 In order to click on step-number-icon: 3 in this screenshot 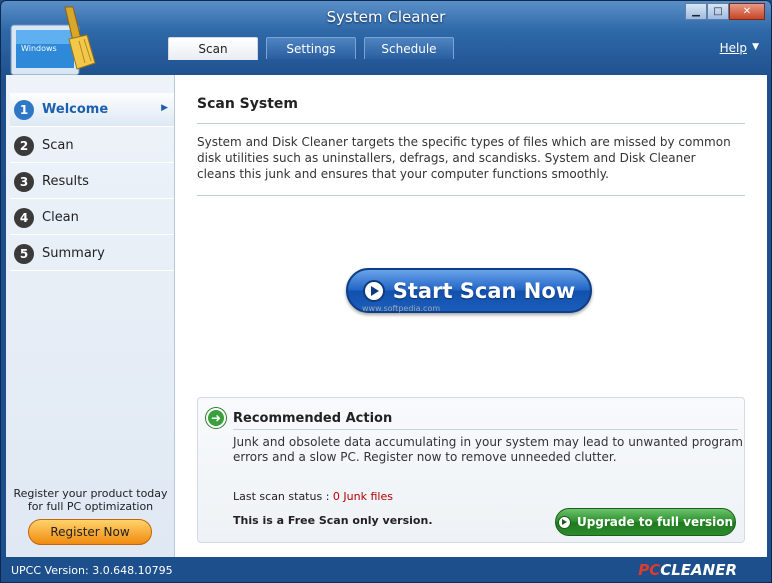, I will do `click(24, 181)`.